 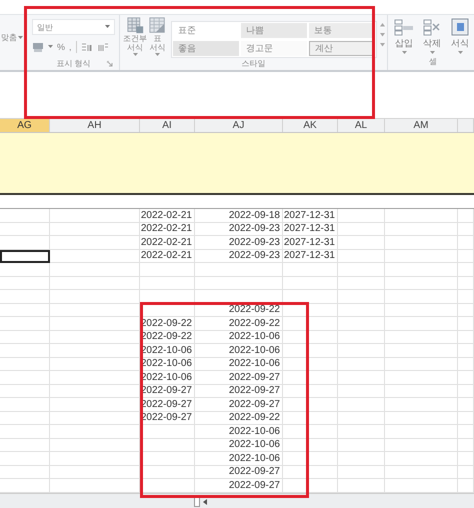 I want to click on format-cells-button: 서식, so click(x=460, y=36).